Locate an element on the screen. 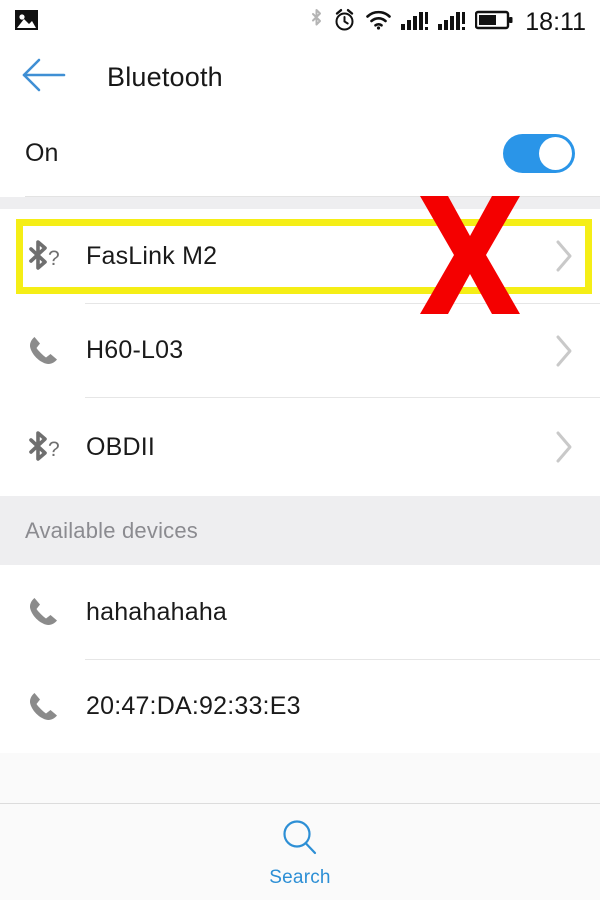  alarm-icon is located at coordinates (344, 22).